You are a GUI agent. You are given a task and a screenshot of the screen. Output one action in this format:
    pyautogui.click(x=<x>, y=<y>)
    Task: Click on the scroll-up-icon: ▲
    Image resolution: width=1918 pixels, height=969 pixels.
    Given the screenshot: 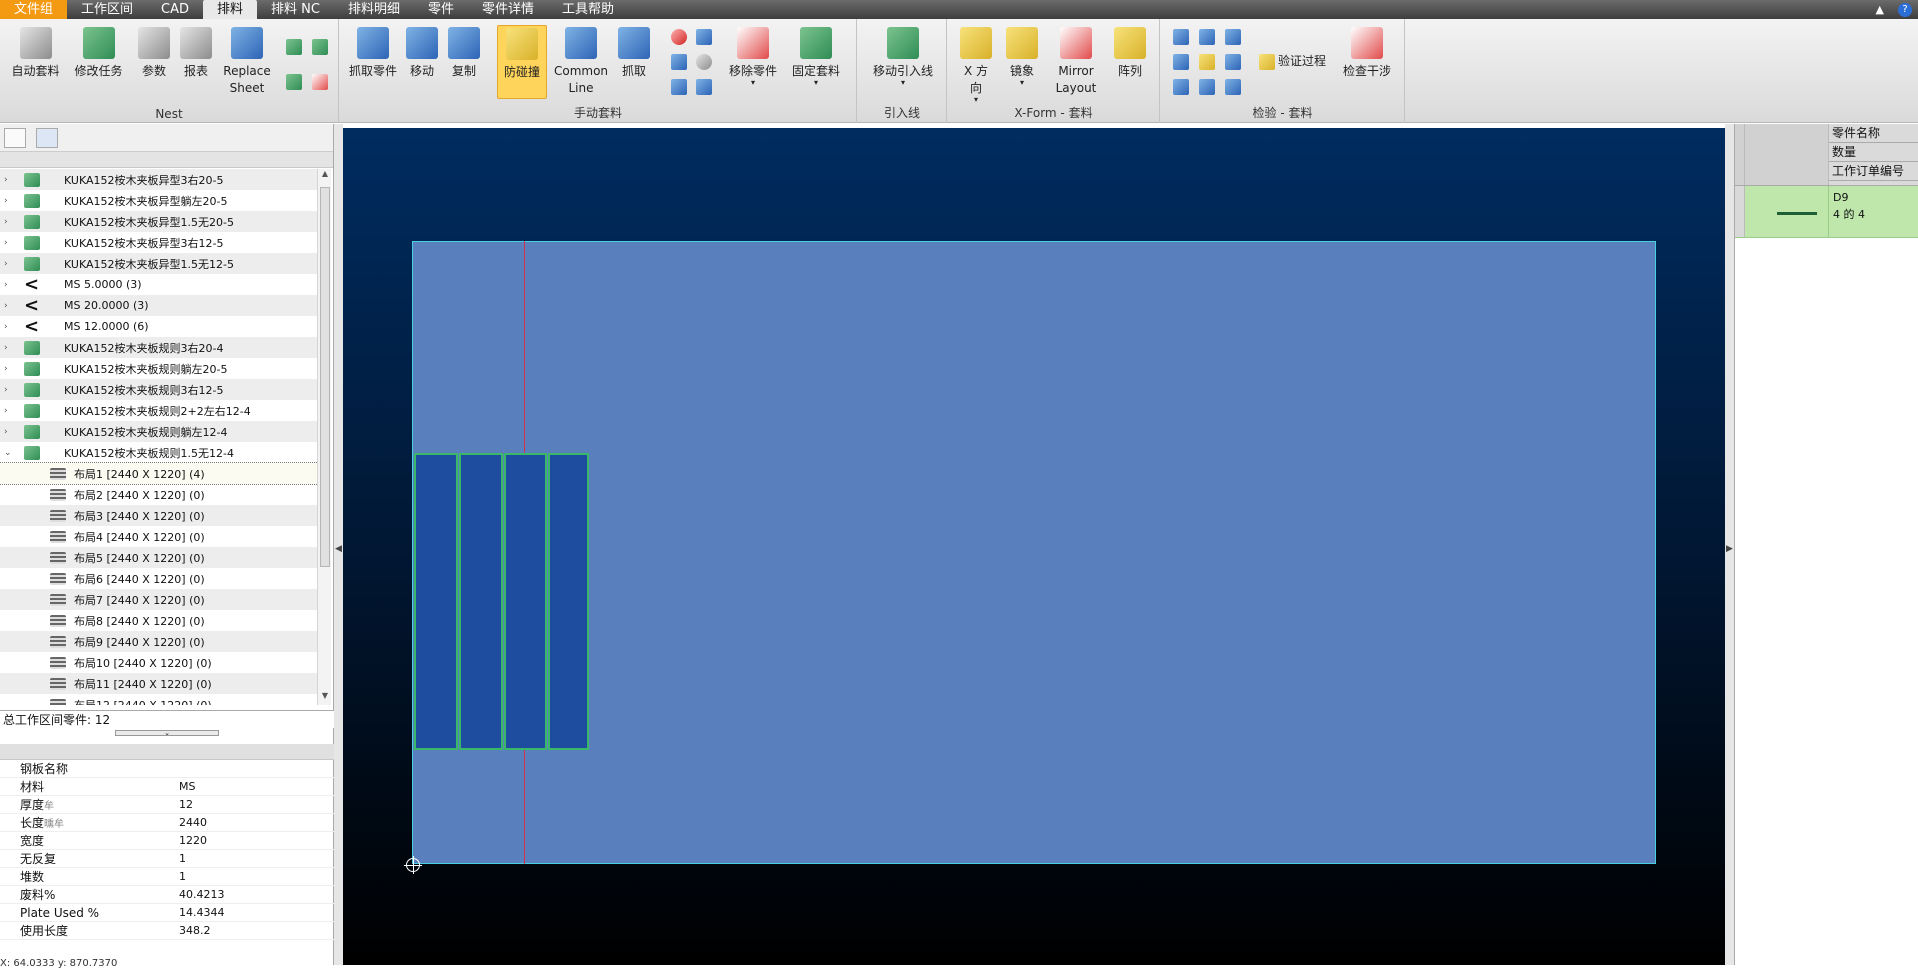 What is the action you would take?
    pyautogui.click(x=325, y=176)
    